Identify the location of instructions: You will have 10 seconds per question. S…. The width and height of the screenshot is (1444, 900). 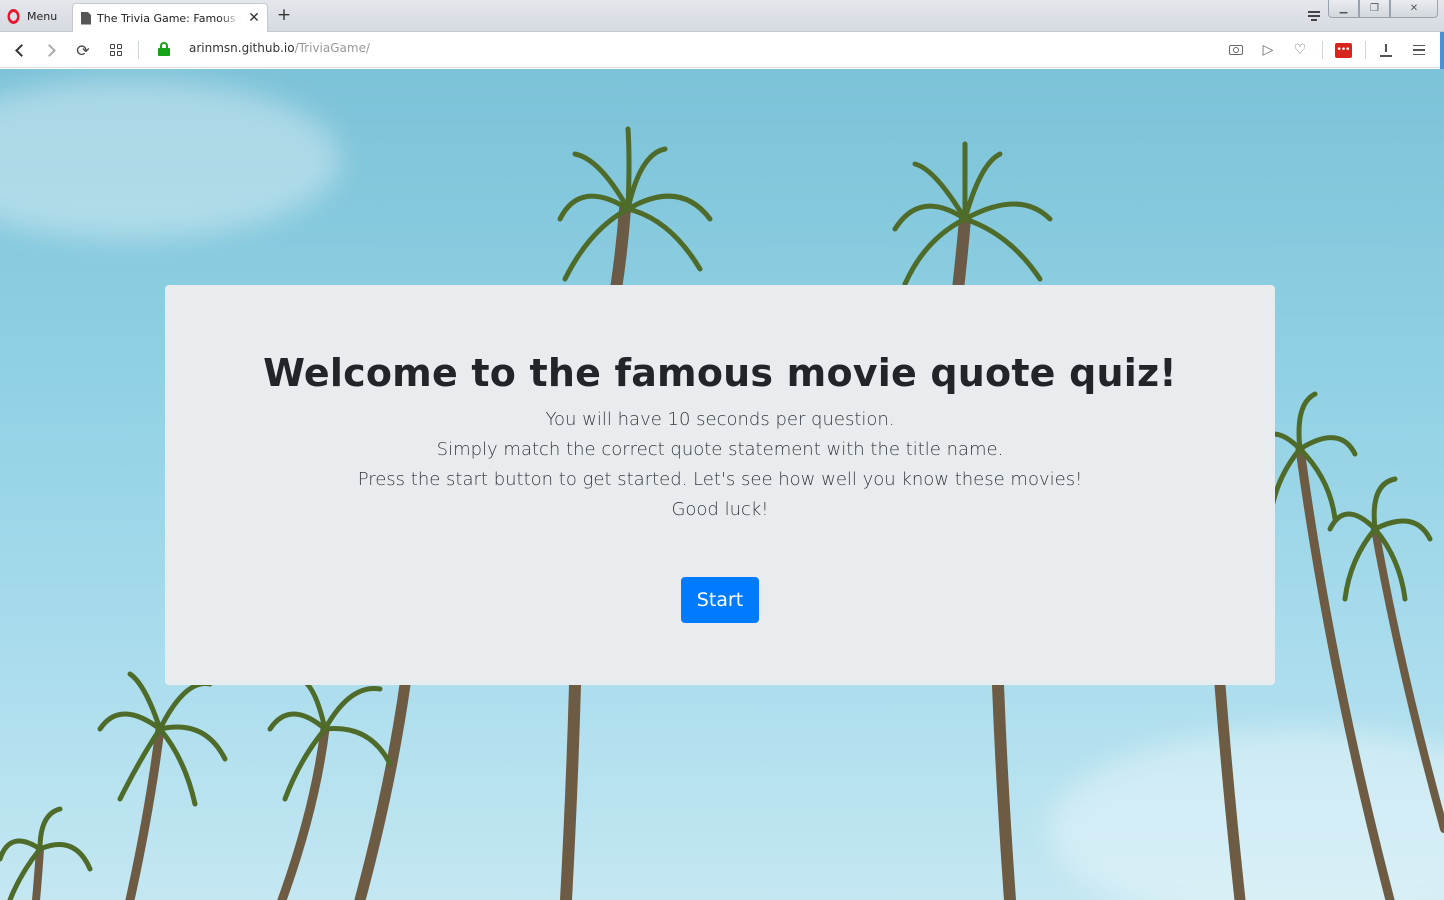
(720, 465).